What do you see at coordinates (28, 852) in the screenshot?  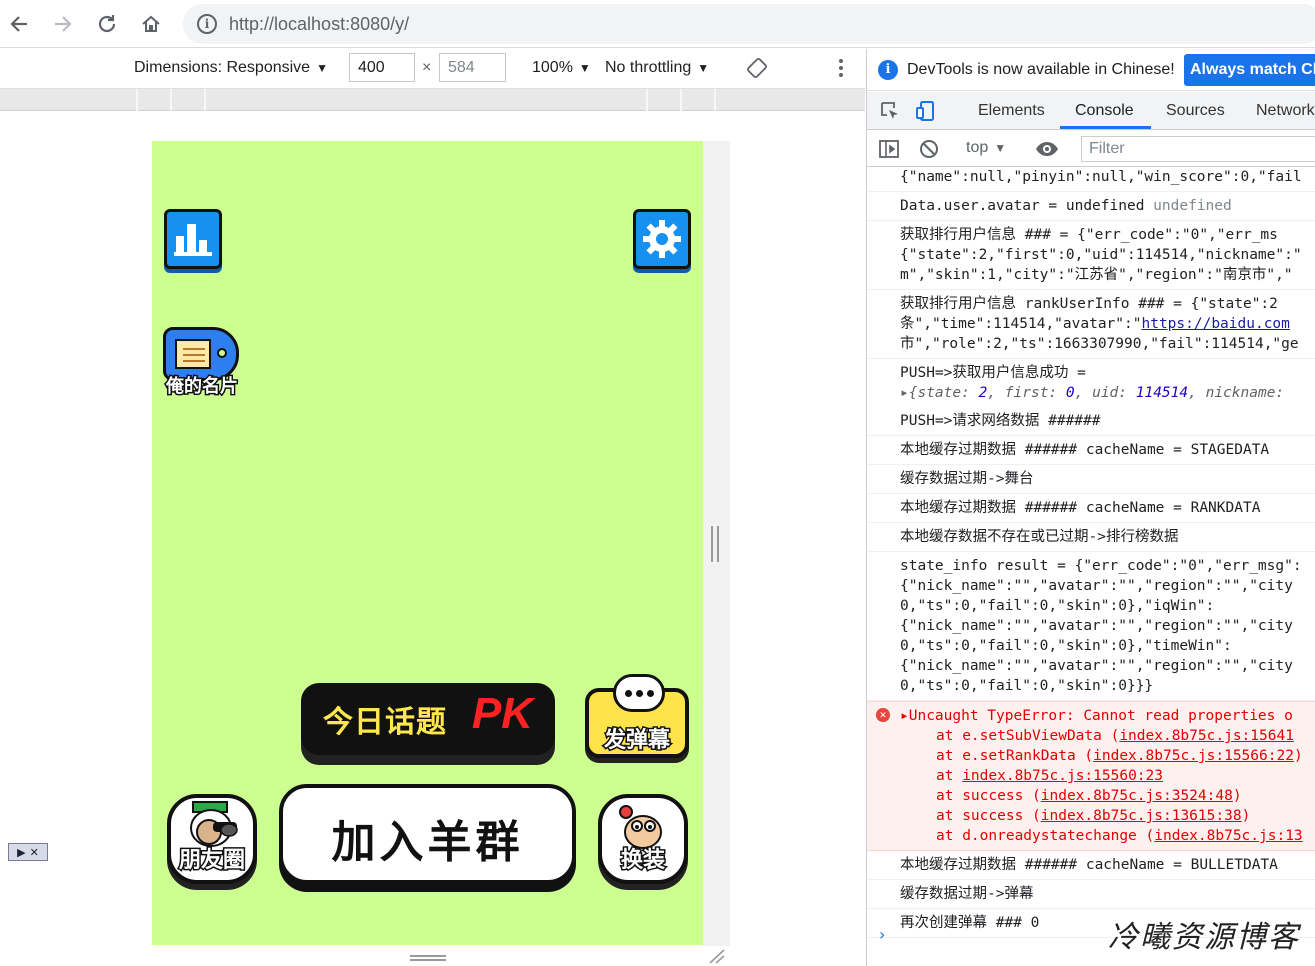 I see `ad-controls: ▶ ✕` at bounding box center [28, 852].